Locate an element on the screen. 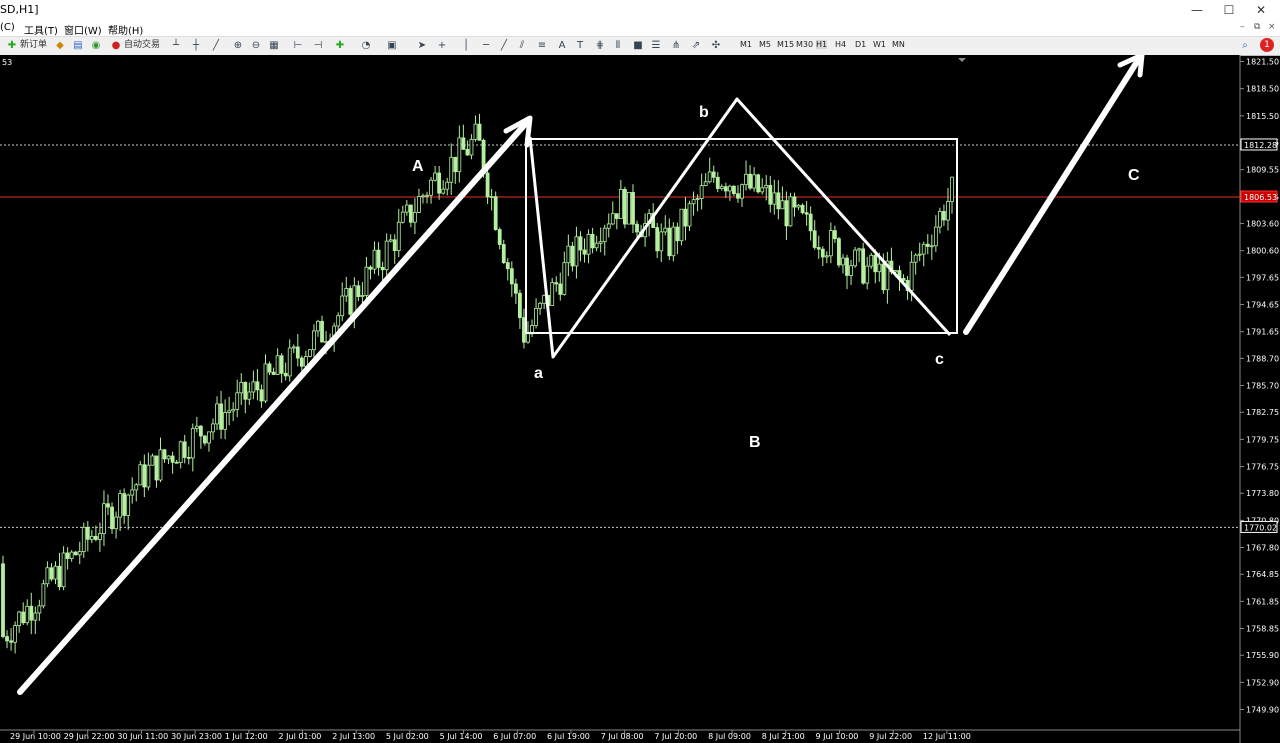  shapes-icon: ✣ is located at coordinates (716, 45).